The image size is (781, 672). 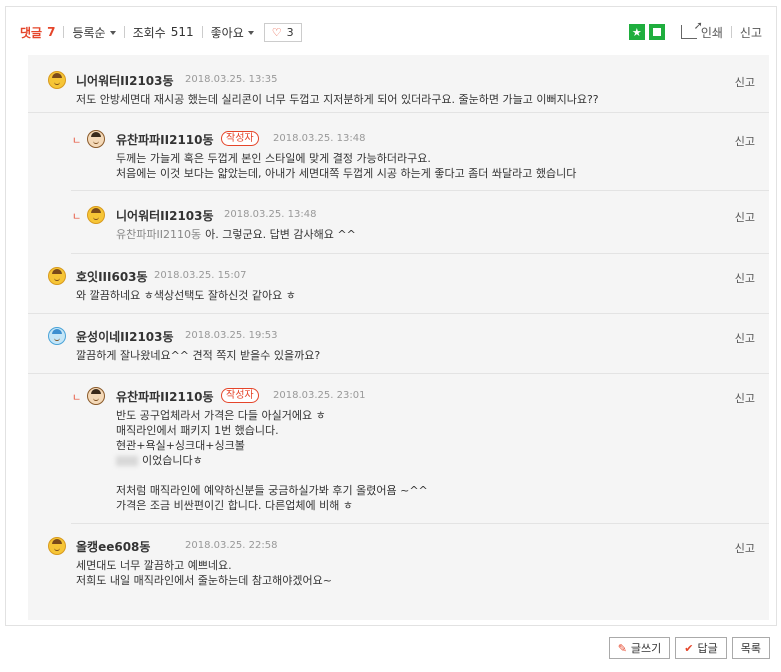 I want to click on star-icon: ★, so click(x=636, y=32).